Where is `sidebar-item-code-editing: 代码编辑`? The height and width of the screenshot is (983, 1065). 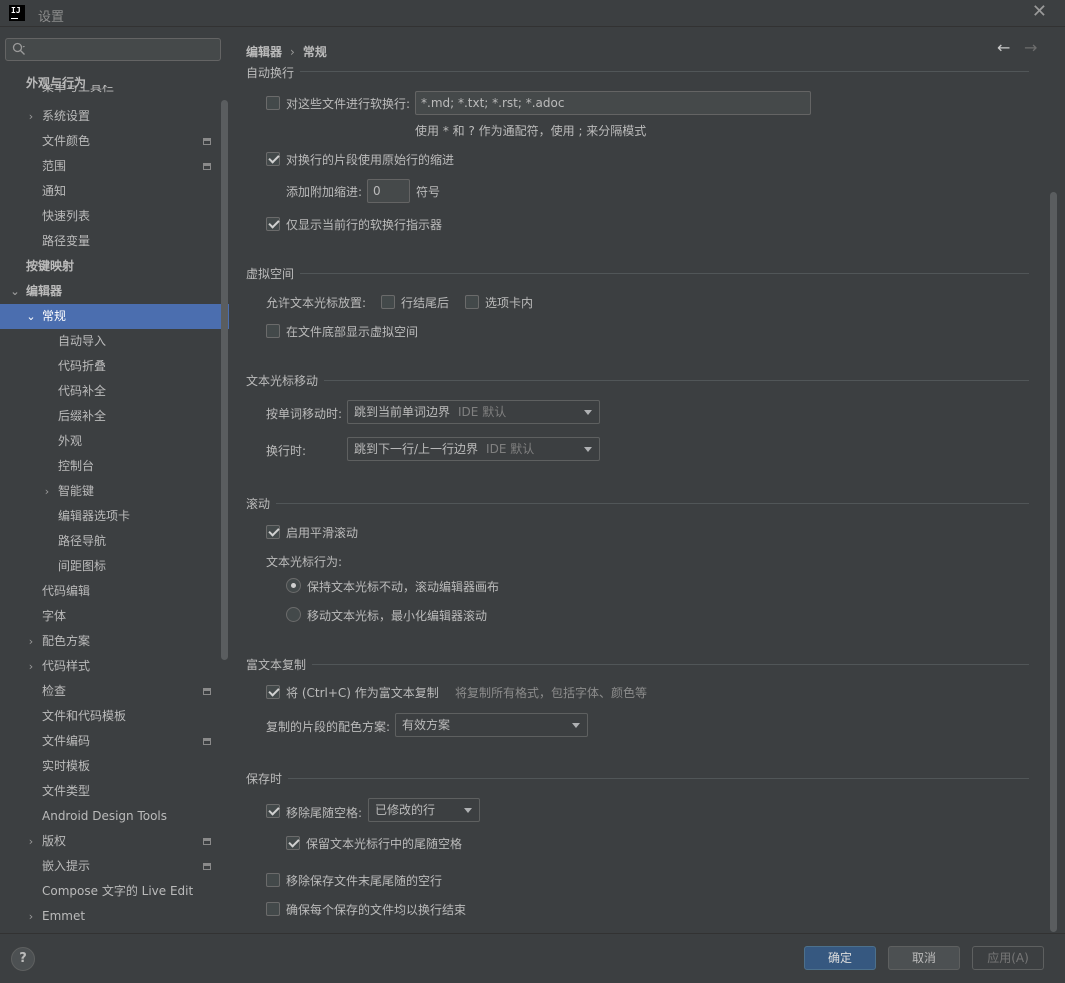
sidebar-item-code-editing: 代码编辑 is located at coordinates (114, 591).